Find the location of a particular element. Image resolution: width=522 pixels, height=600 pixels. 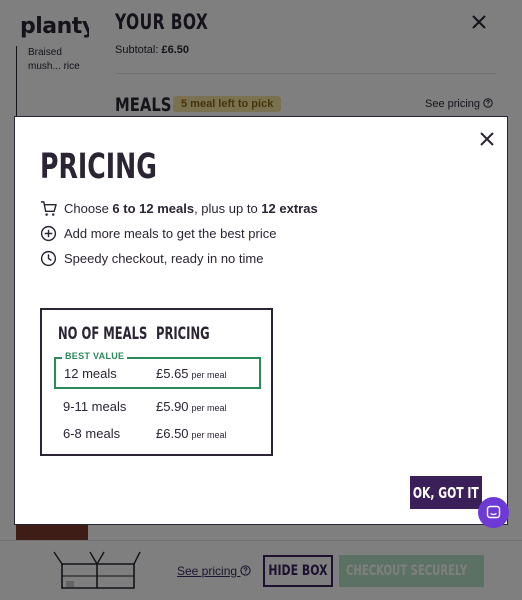

chat-launcher-button is located at coordinates (493, 512).